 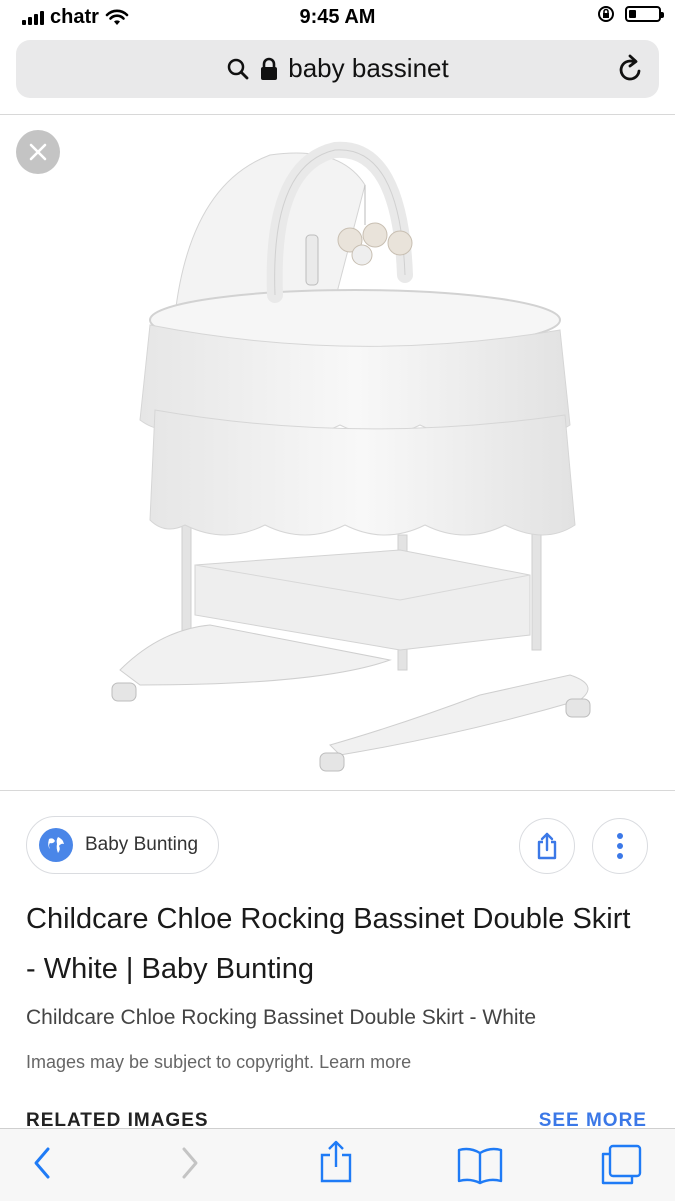 I want to click on divider, so click(x=337, y=790).